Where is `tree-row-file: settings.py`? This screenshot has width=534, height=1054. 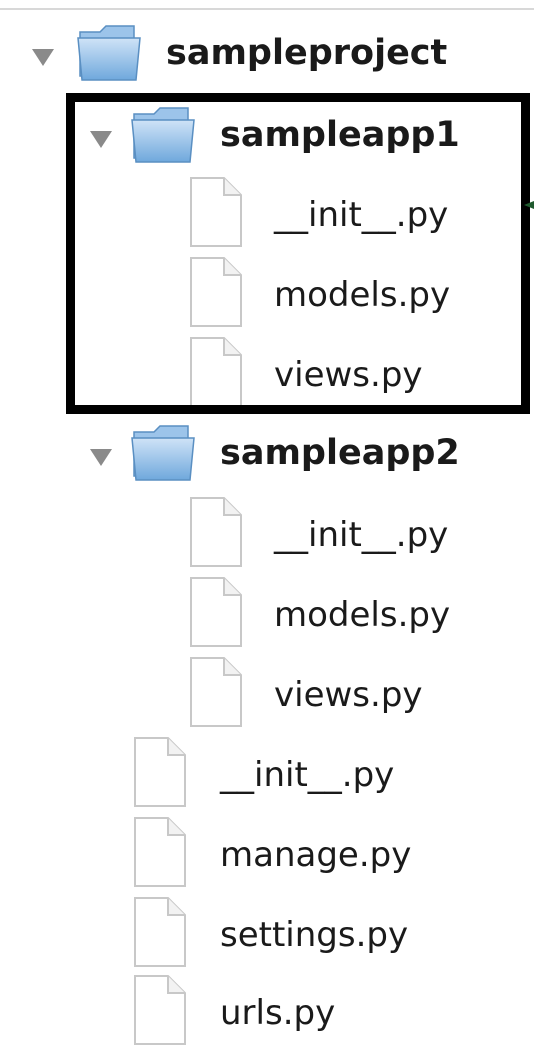 tree-row-file: settings.py is located at coordinates (322, 936).